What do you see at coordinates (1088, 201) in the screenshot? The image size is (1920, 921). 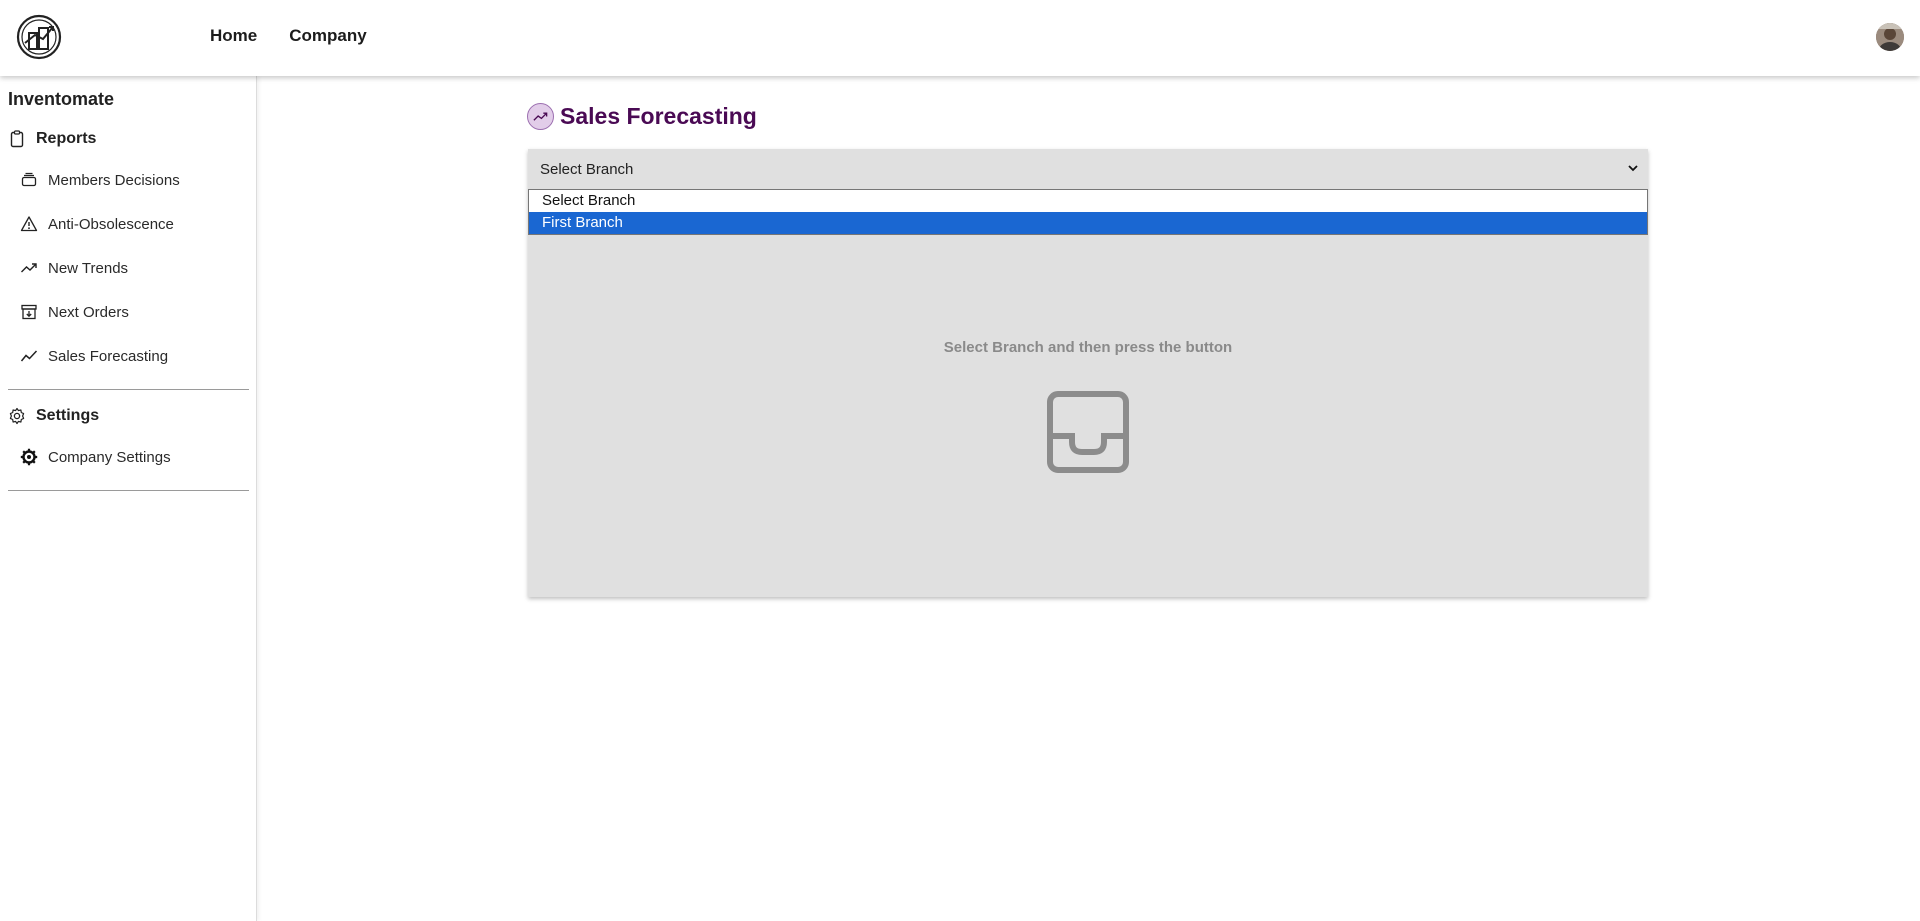 I see `branch-option: Select Branch` at bounding box center [1088, 201].